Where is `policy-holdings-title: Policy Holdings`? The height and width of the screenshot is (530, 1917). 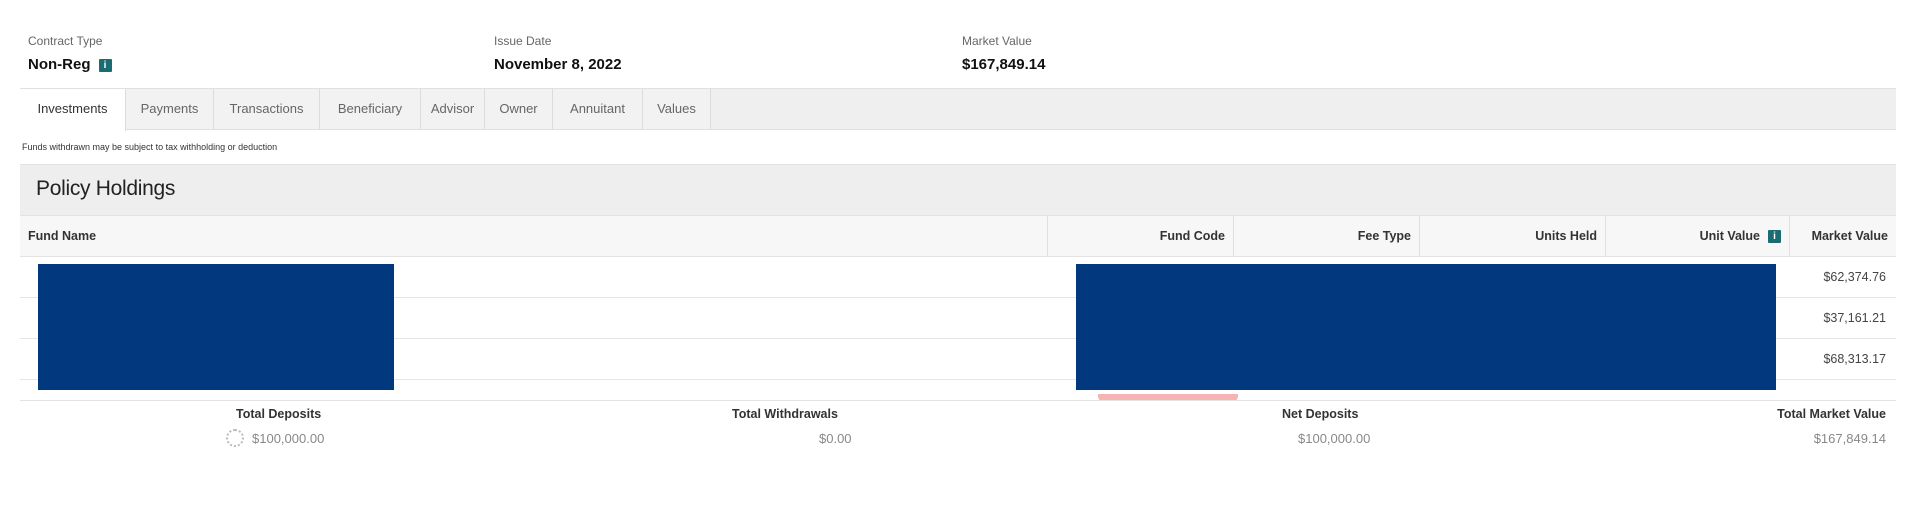
policy-holdings-title: Policy Holdings is located at coordinates (106, 188).